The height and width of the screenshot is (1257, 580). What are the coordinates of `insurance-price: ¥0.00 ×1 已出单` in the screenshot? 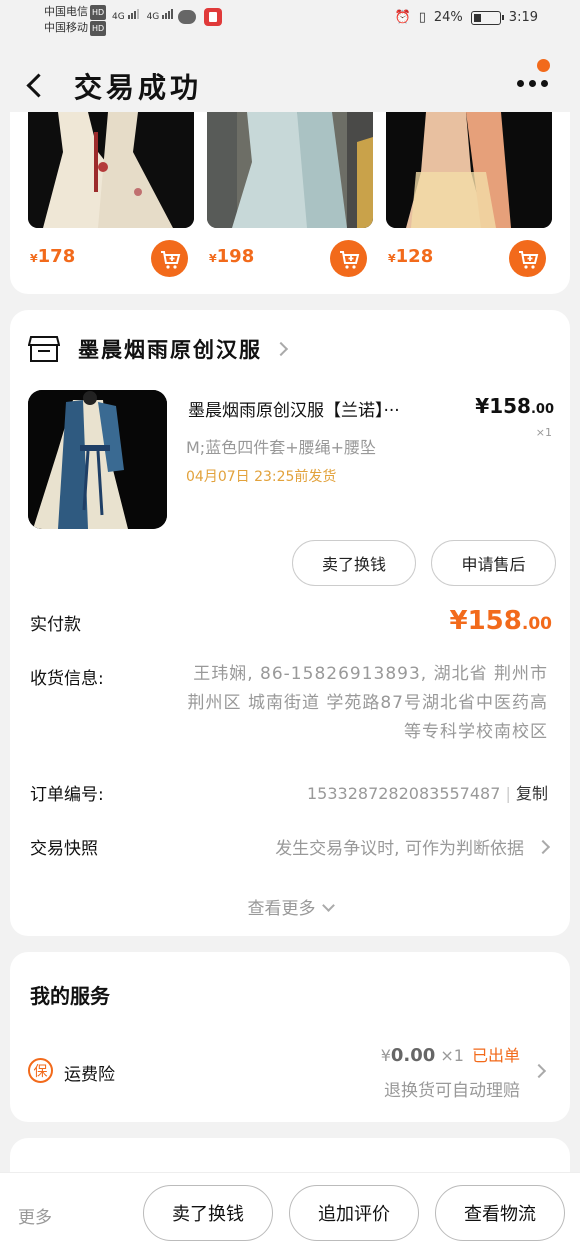 It's located at (450, 1055).